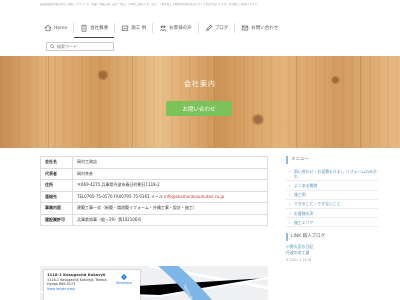  I want to click on sidebar-item-faq: よくある質問, so click(332, 186).